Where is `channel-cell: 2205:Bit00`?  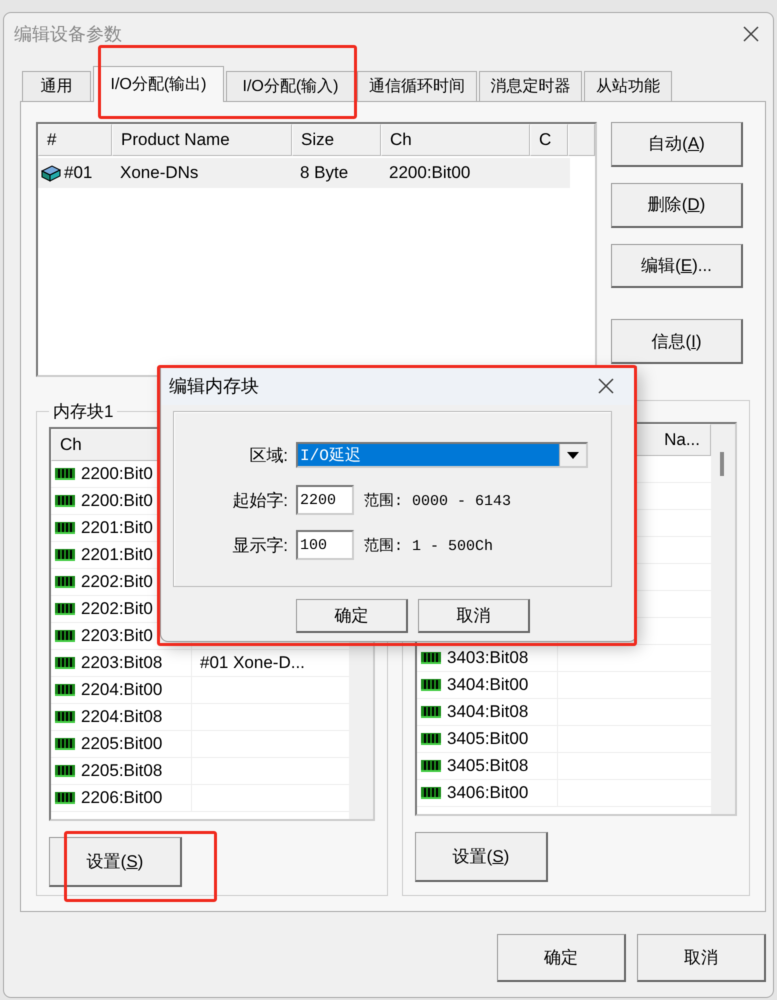
channel-cell: 2205:Bit00 is located at coordinates (121, 744).